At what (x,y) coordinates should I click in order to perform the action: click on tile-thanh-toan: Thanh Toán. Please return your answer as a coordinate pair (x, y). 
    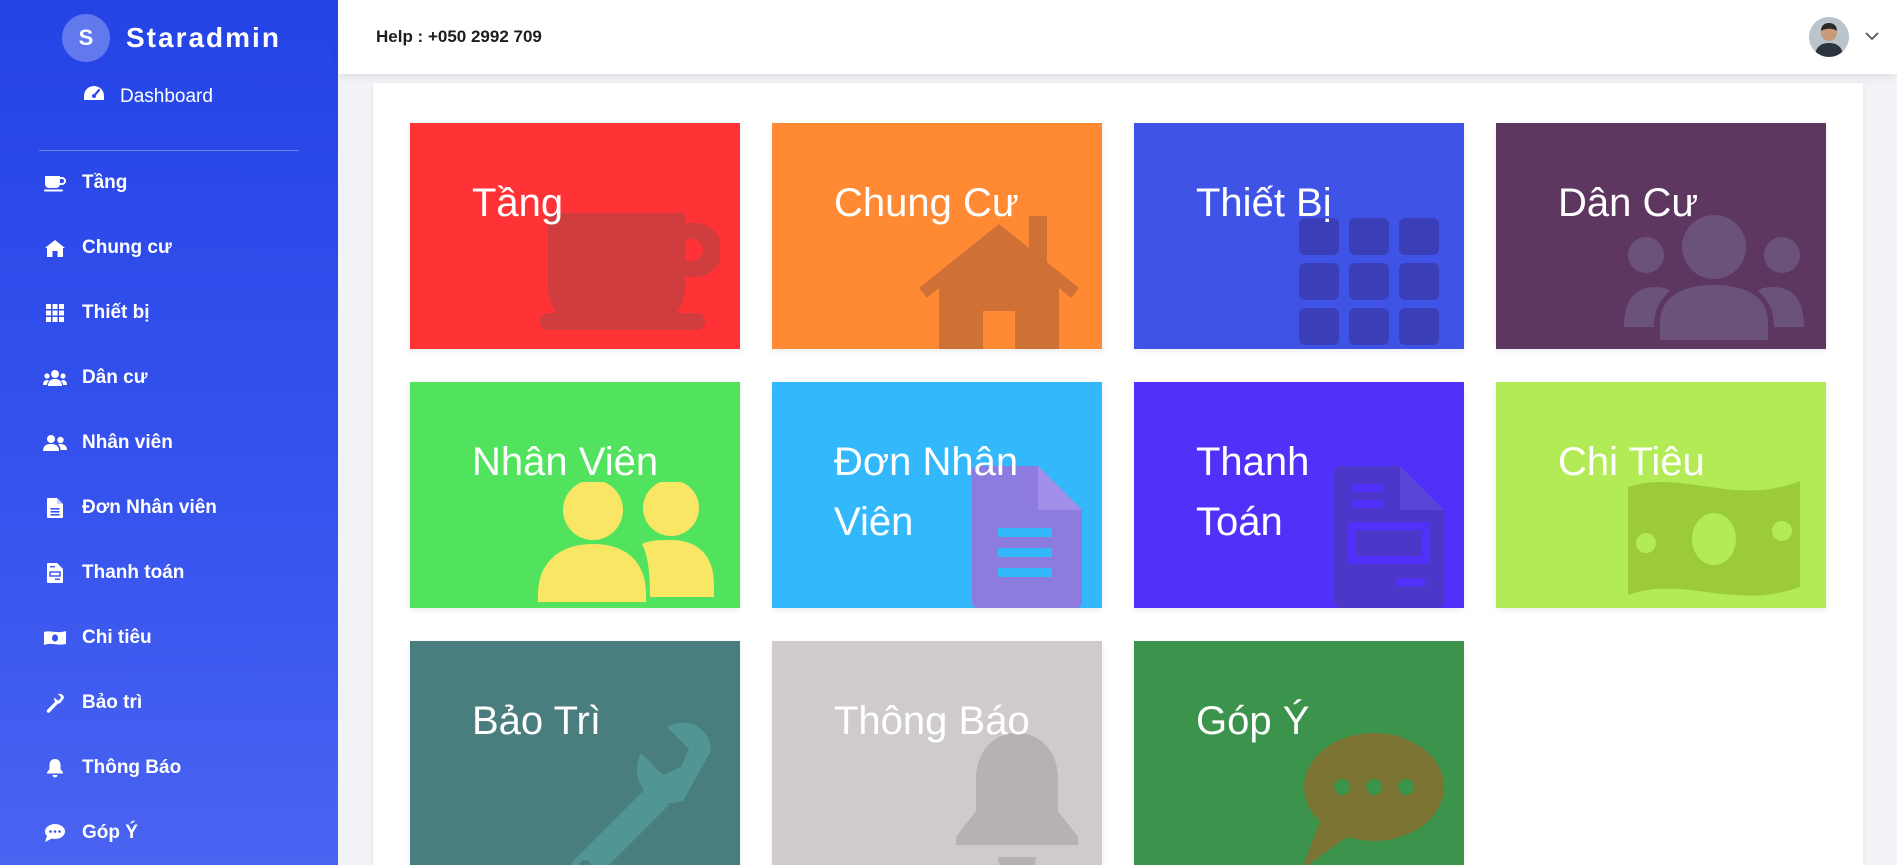
    Looking at the image, I should click on (1299, 495).